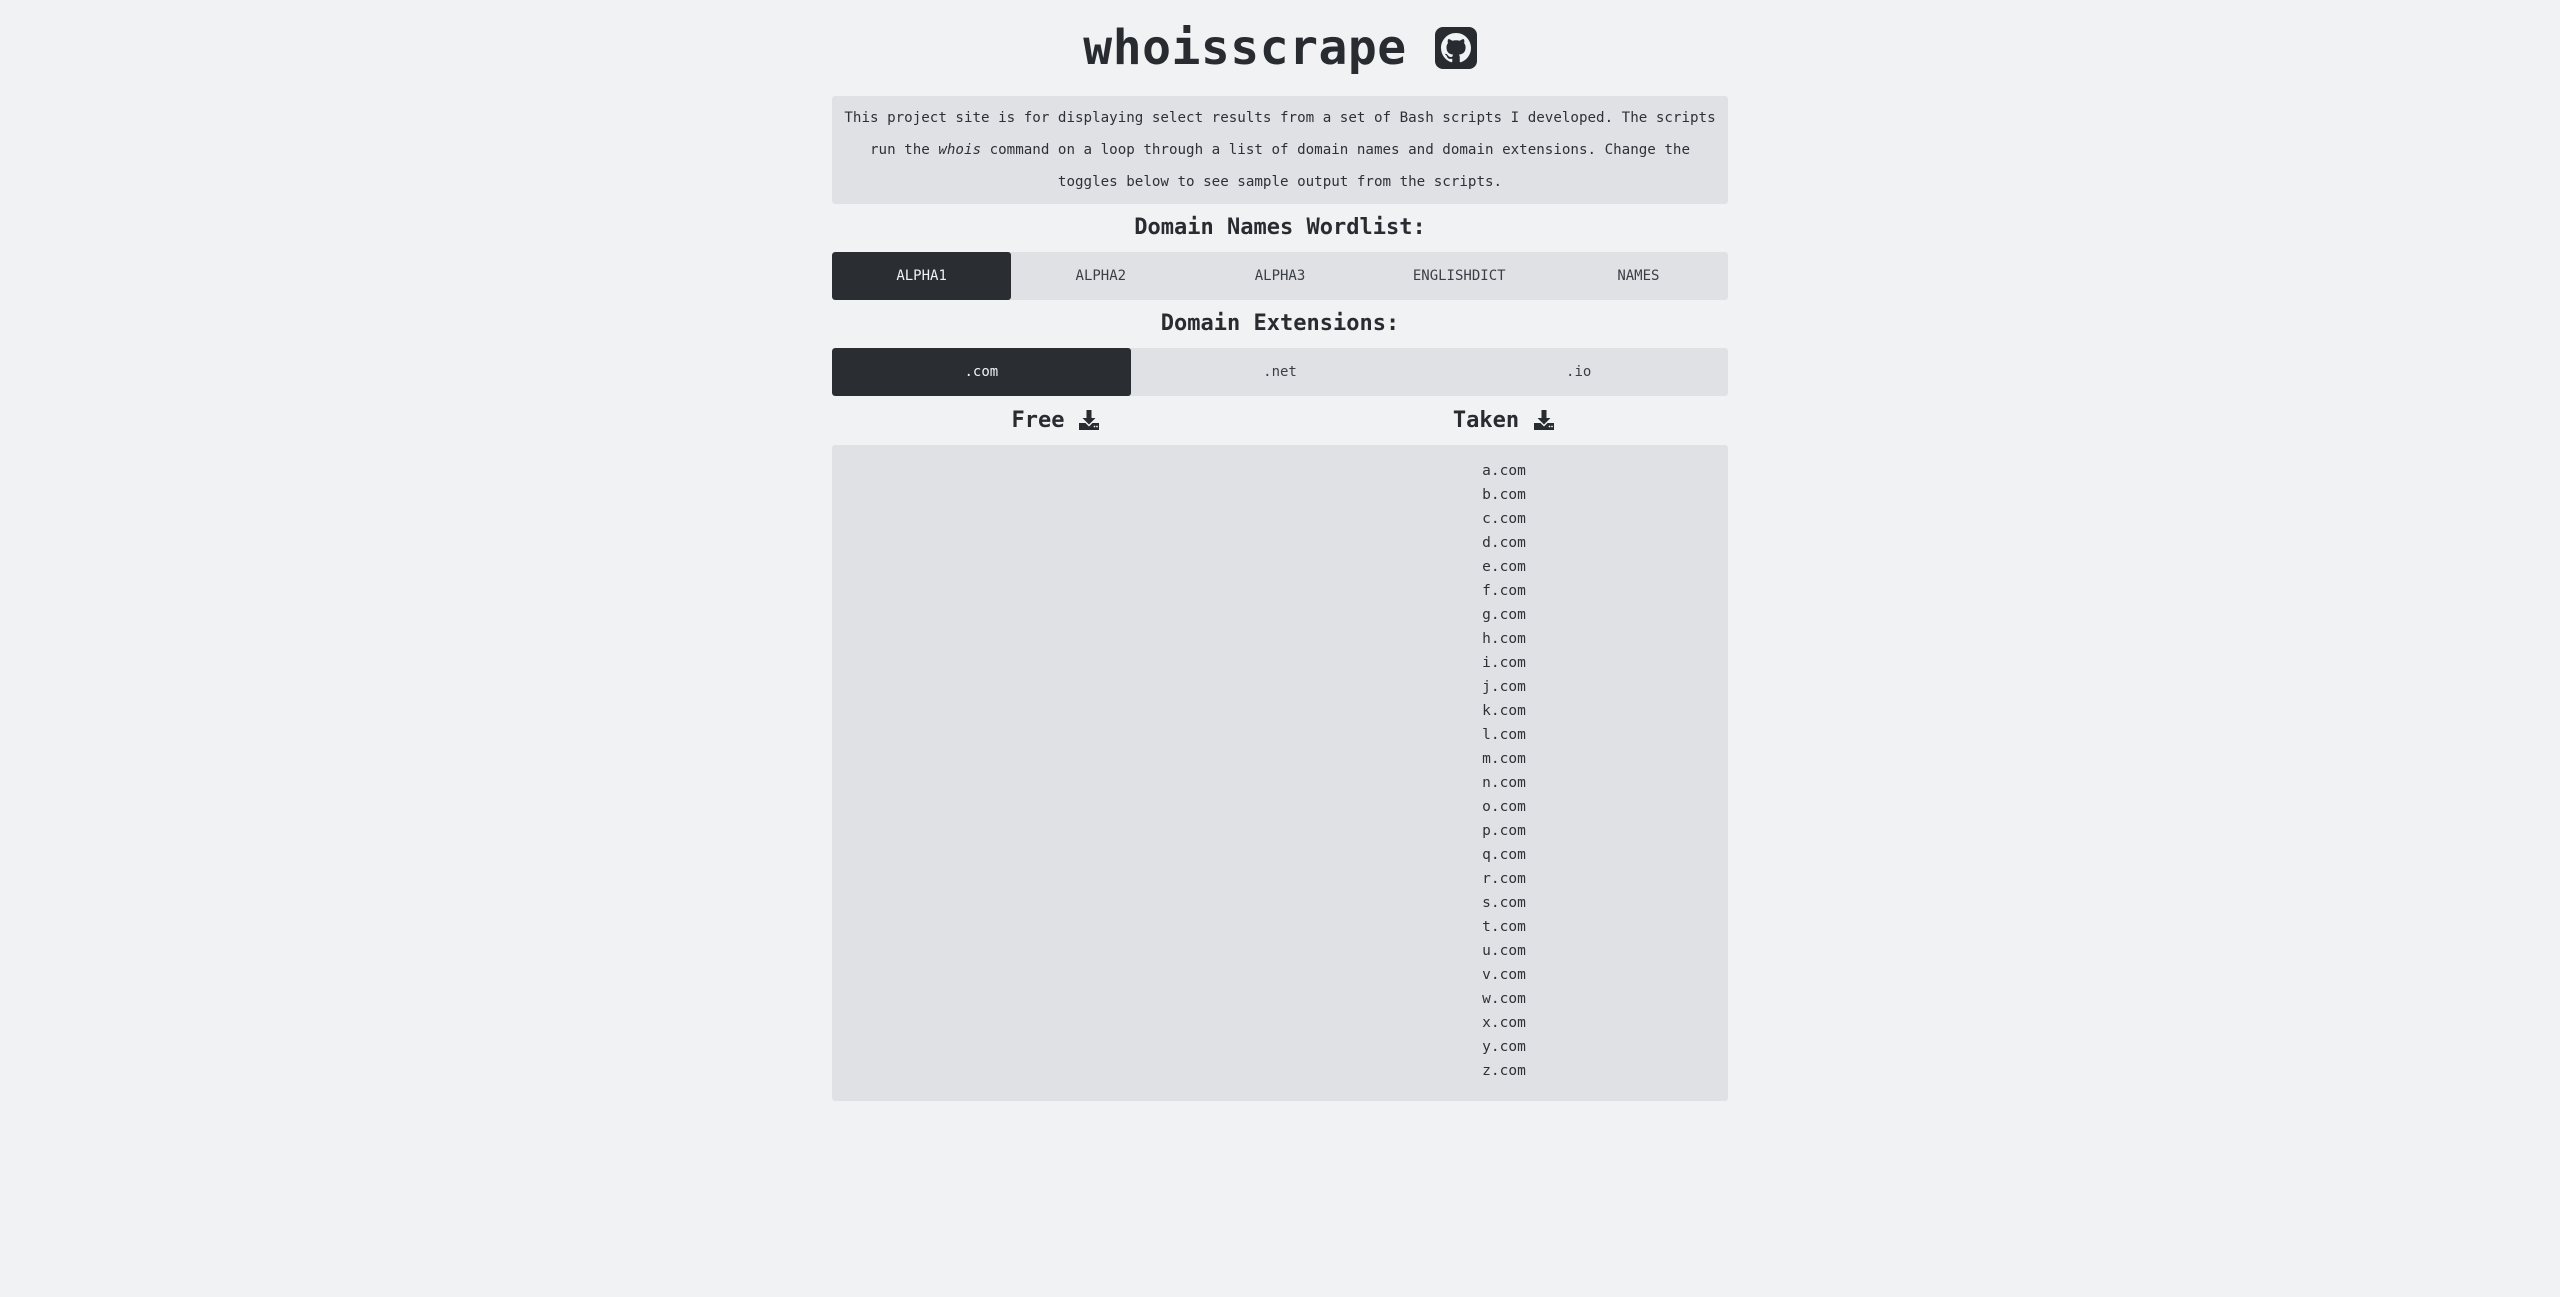 This screenshot has height=1297, width=2560. Describe the element at coordinates (1504, 639) in the screenshot. I see `taken-domain-item: h.com` at that location.